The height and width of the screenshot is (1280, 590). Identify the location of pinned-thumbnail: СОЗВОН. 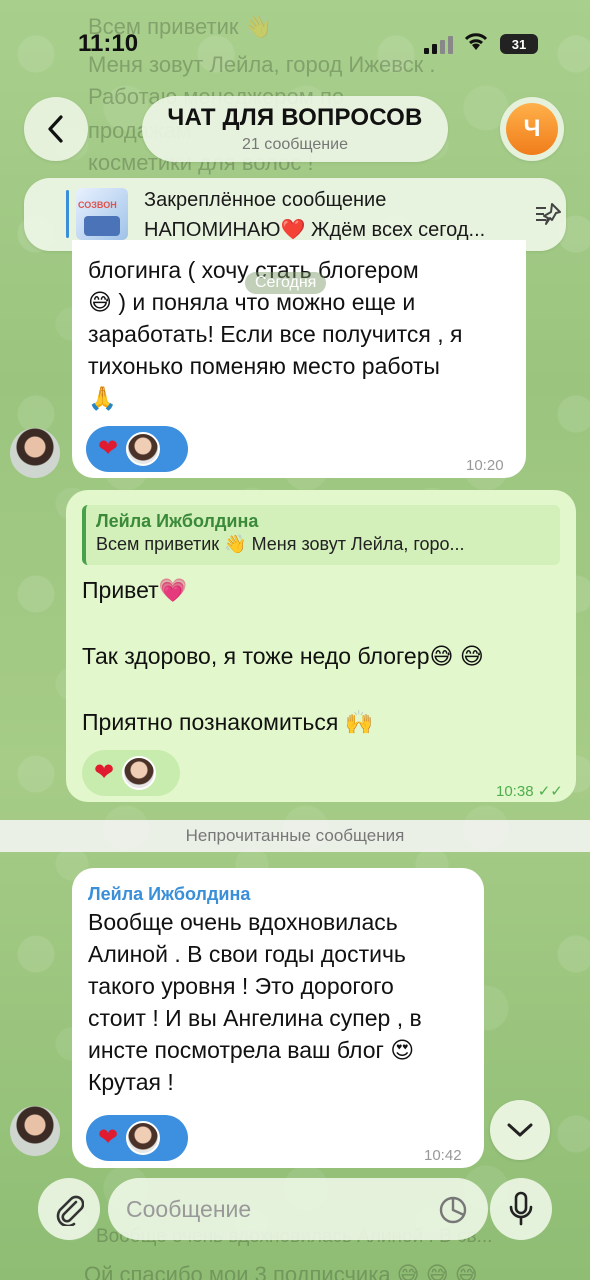
(102, 214).